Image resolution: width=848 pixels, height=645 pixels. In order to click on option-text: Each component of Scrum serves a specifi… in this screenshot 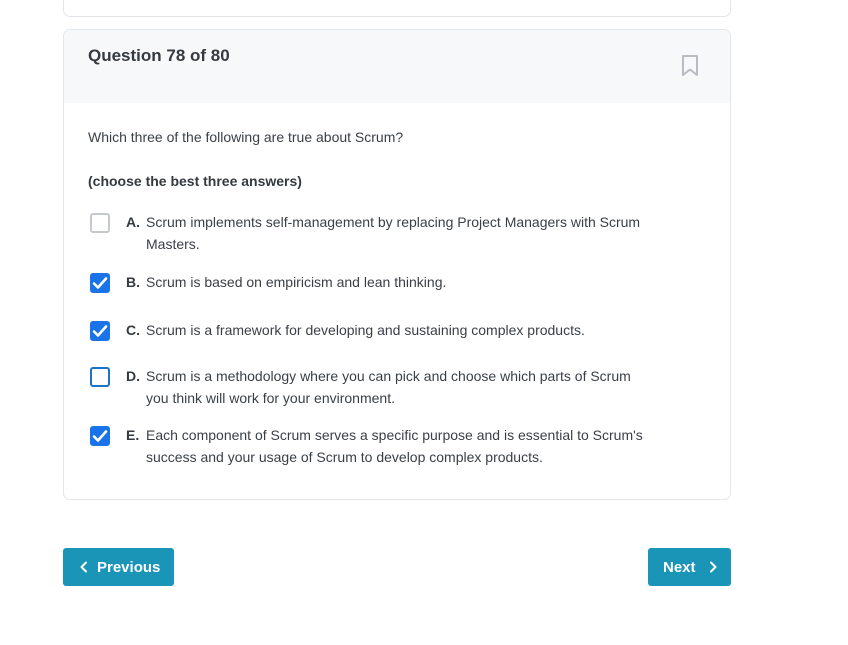, I will do `click(394, 446)`.